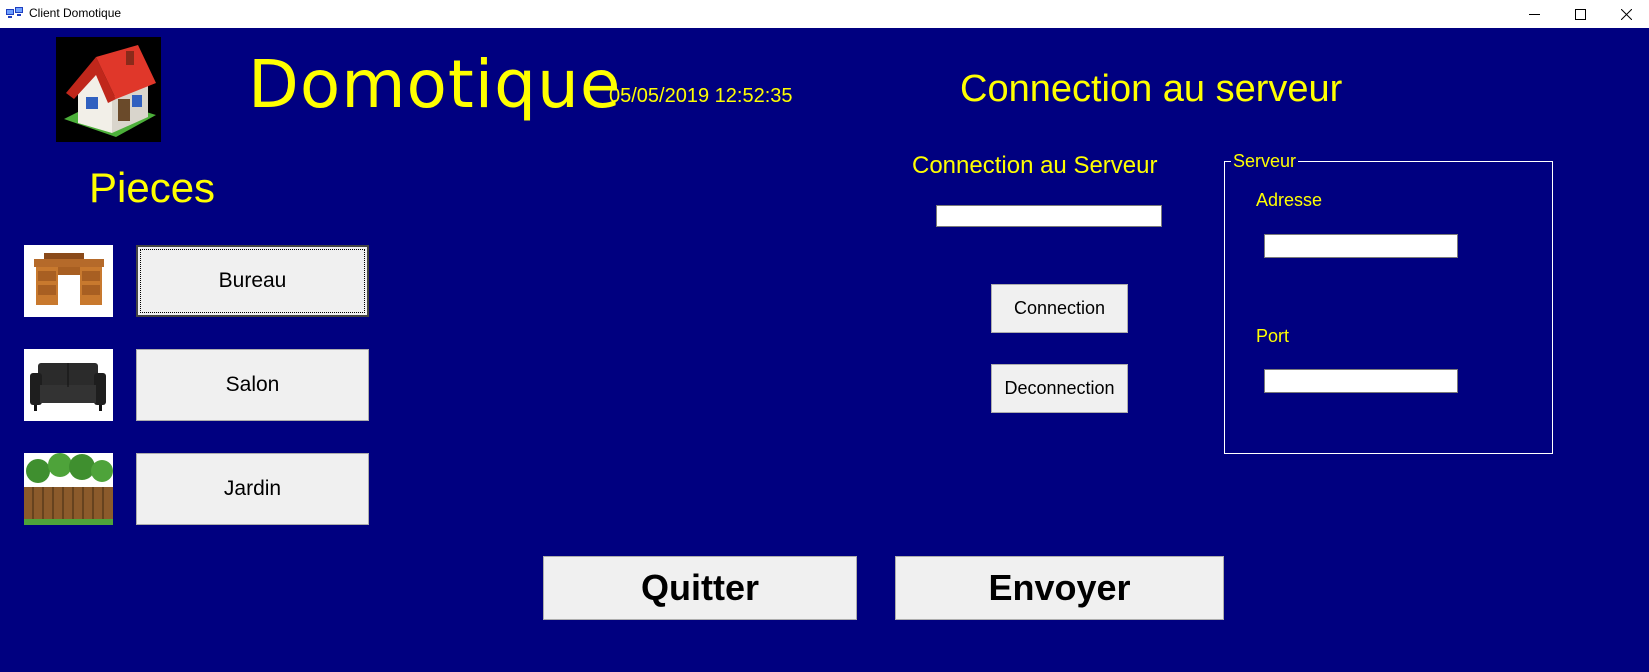 This screenshot has width=1649, height=672. I want to click on garden-fence-icon, so click(68, 489).